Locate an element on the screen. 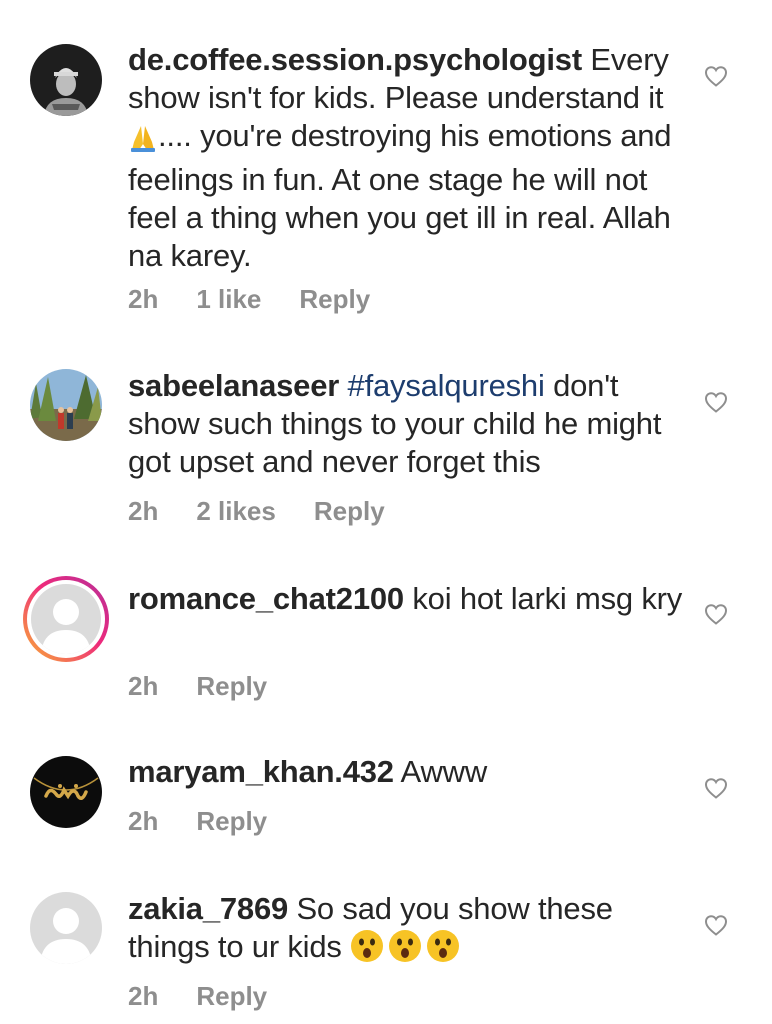 This screenshot has height=1024, width=772. comment-text: romance_chat2100 koi hot larki msg kry is located at coordinates (408, 599).